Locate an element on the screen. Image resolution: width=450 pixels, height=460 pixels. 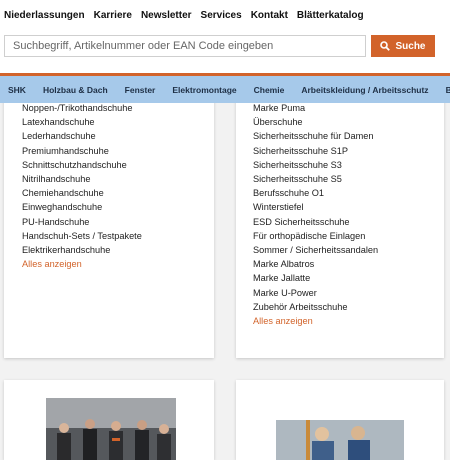
list-item: Lederhandschuhe is located at coordinates (82, 136).